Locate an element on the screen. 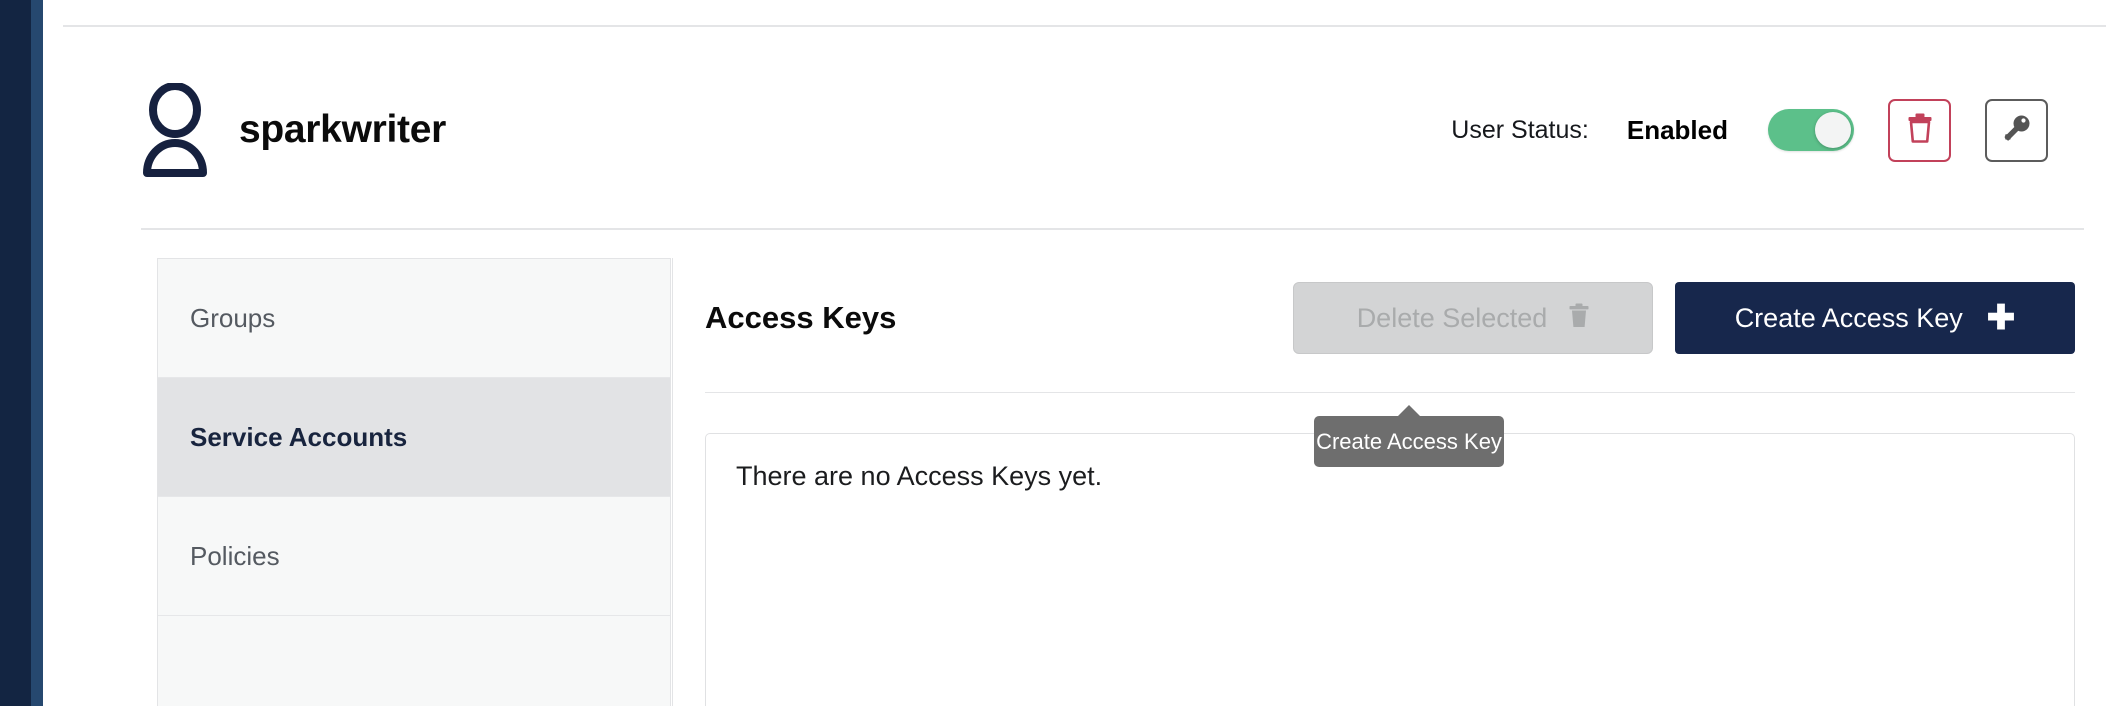 The height and width of the screenshot is (706, 2106). panel-actions: Delete Selected Create Access Key ✚ is located at coordinates (1684, 318).